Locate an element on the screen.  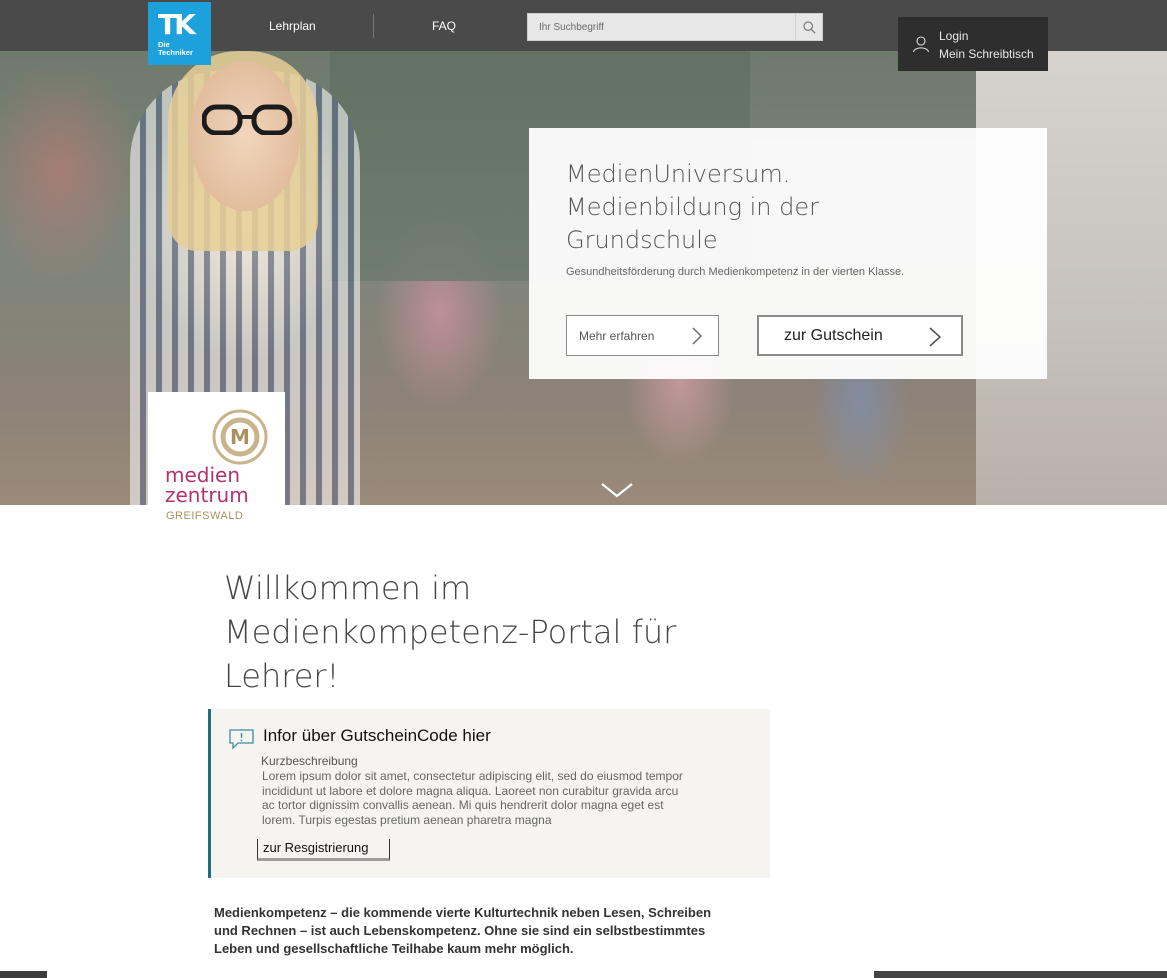
voucher-button: zur Gutschein is located at coordinates (860, 335).